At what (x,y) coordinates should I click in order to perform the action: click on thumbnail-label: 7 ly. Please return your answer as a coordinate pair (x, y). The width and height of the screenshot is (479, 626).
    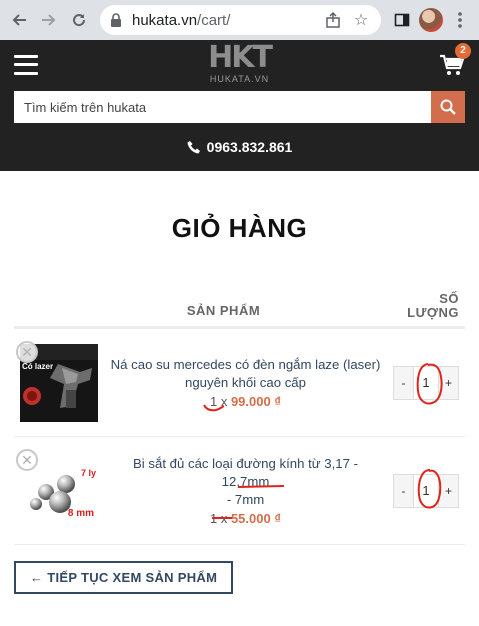
    Looking at the image, I should click on (88, 472).